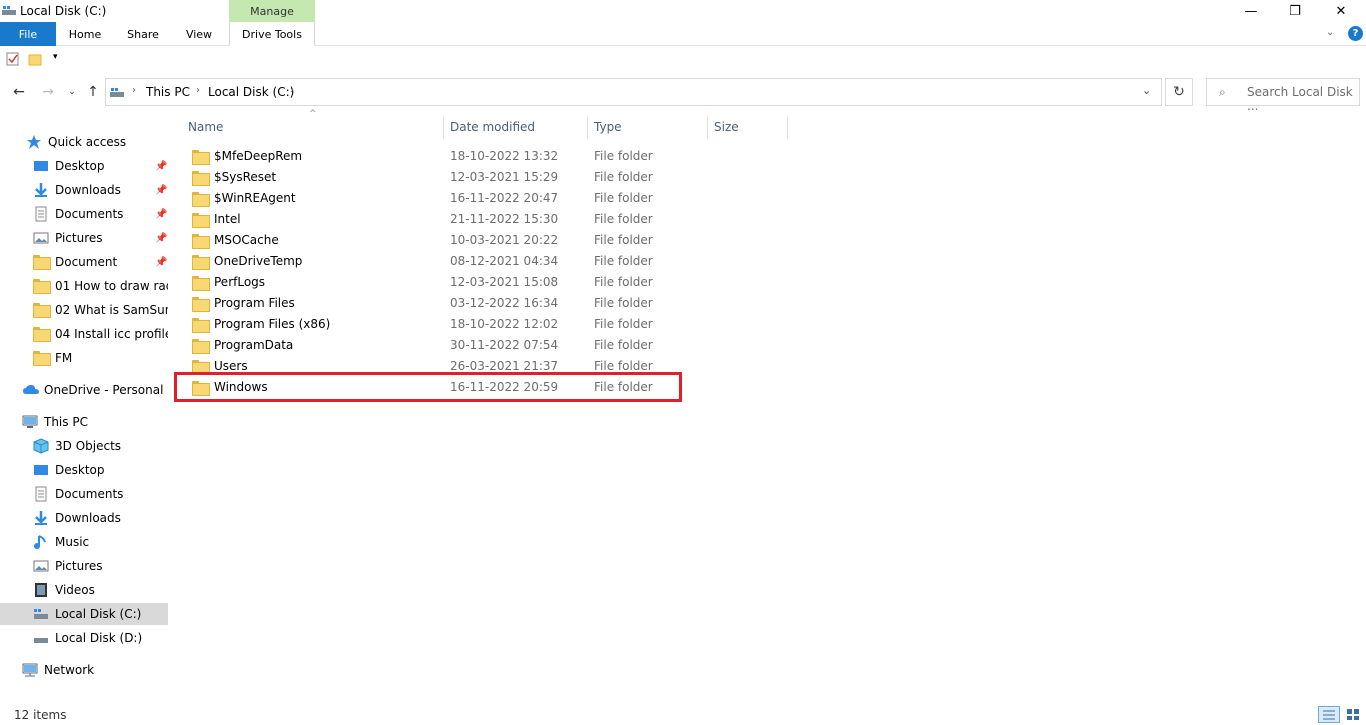  I want to click on file-name-cell: Users, so click(220, 367).